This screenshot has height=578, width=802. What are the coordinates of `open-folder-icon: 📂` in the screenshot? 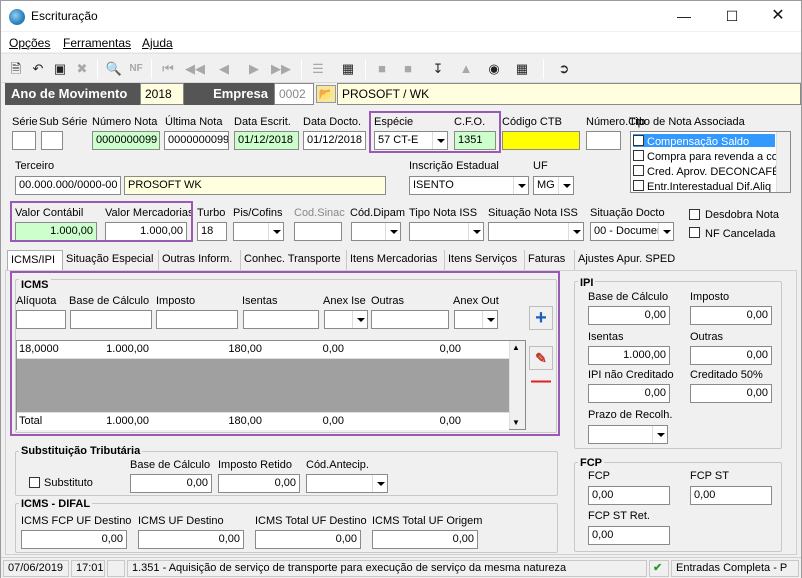 It's located at (326, 94).